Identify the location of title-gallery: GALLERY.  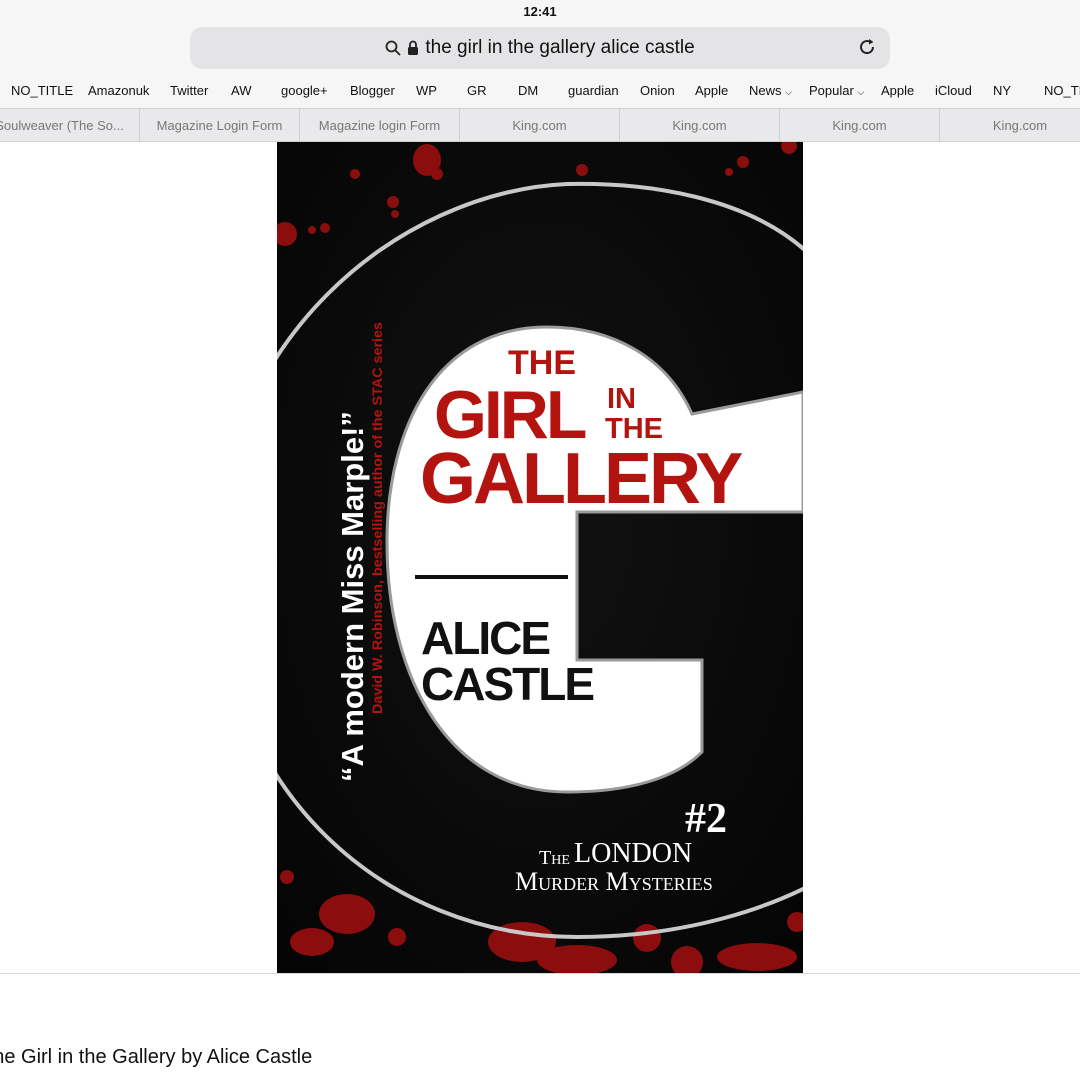
(581, 479).